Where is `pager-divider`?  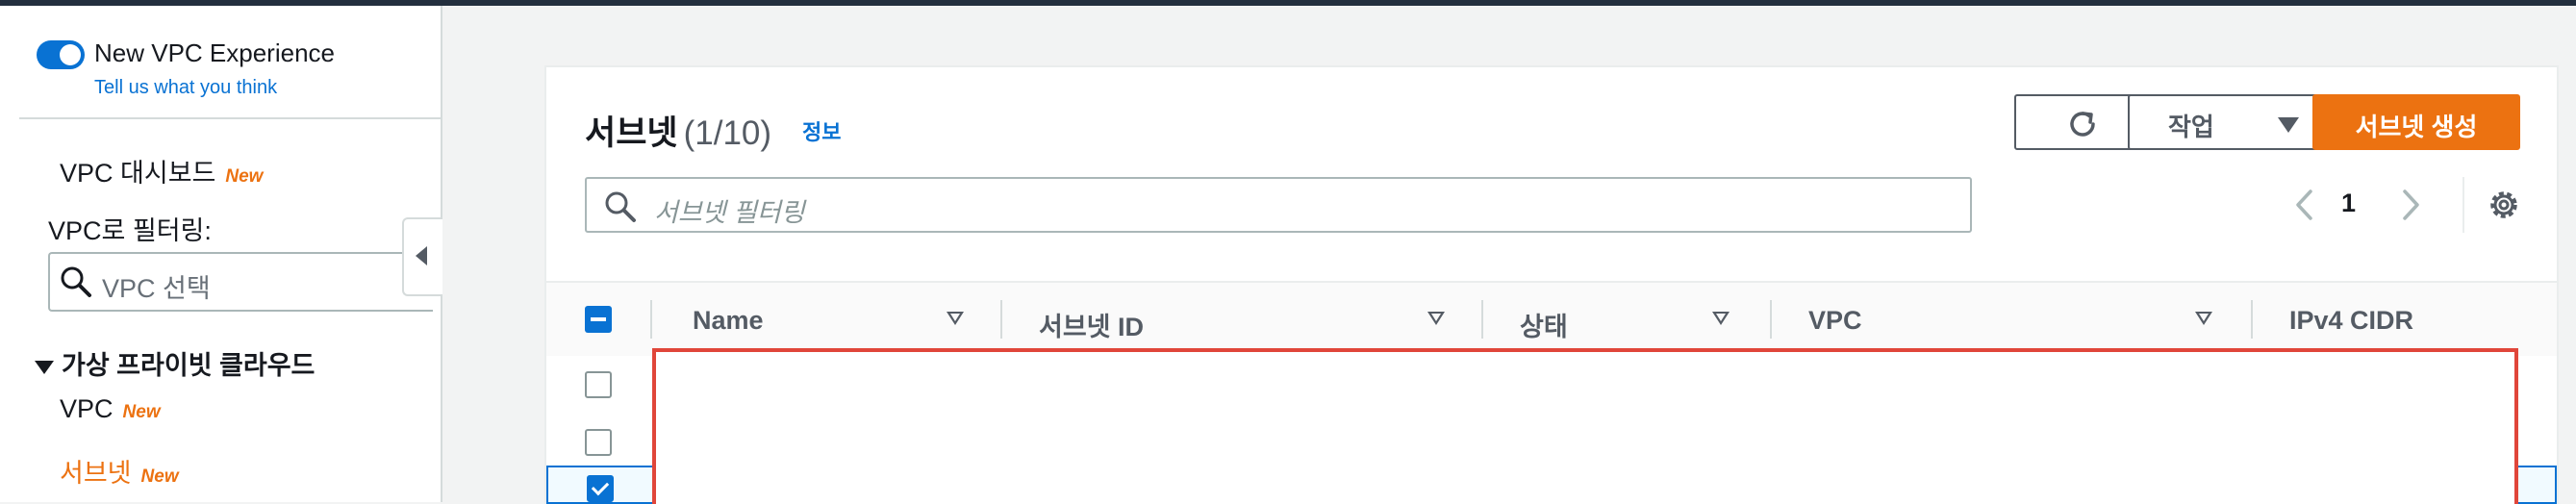 pager-divider is located at coordinates (2463, 205).